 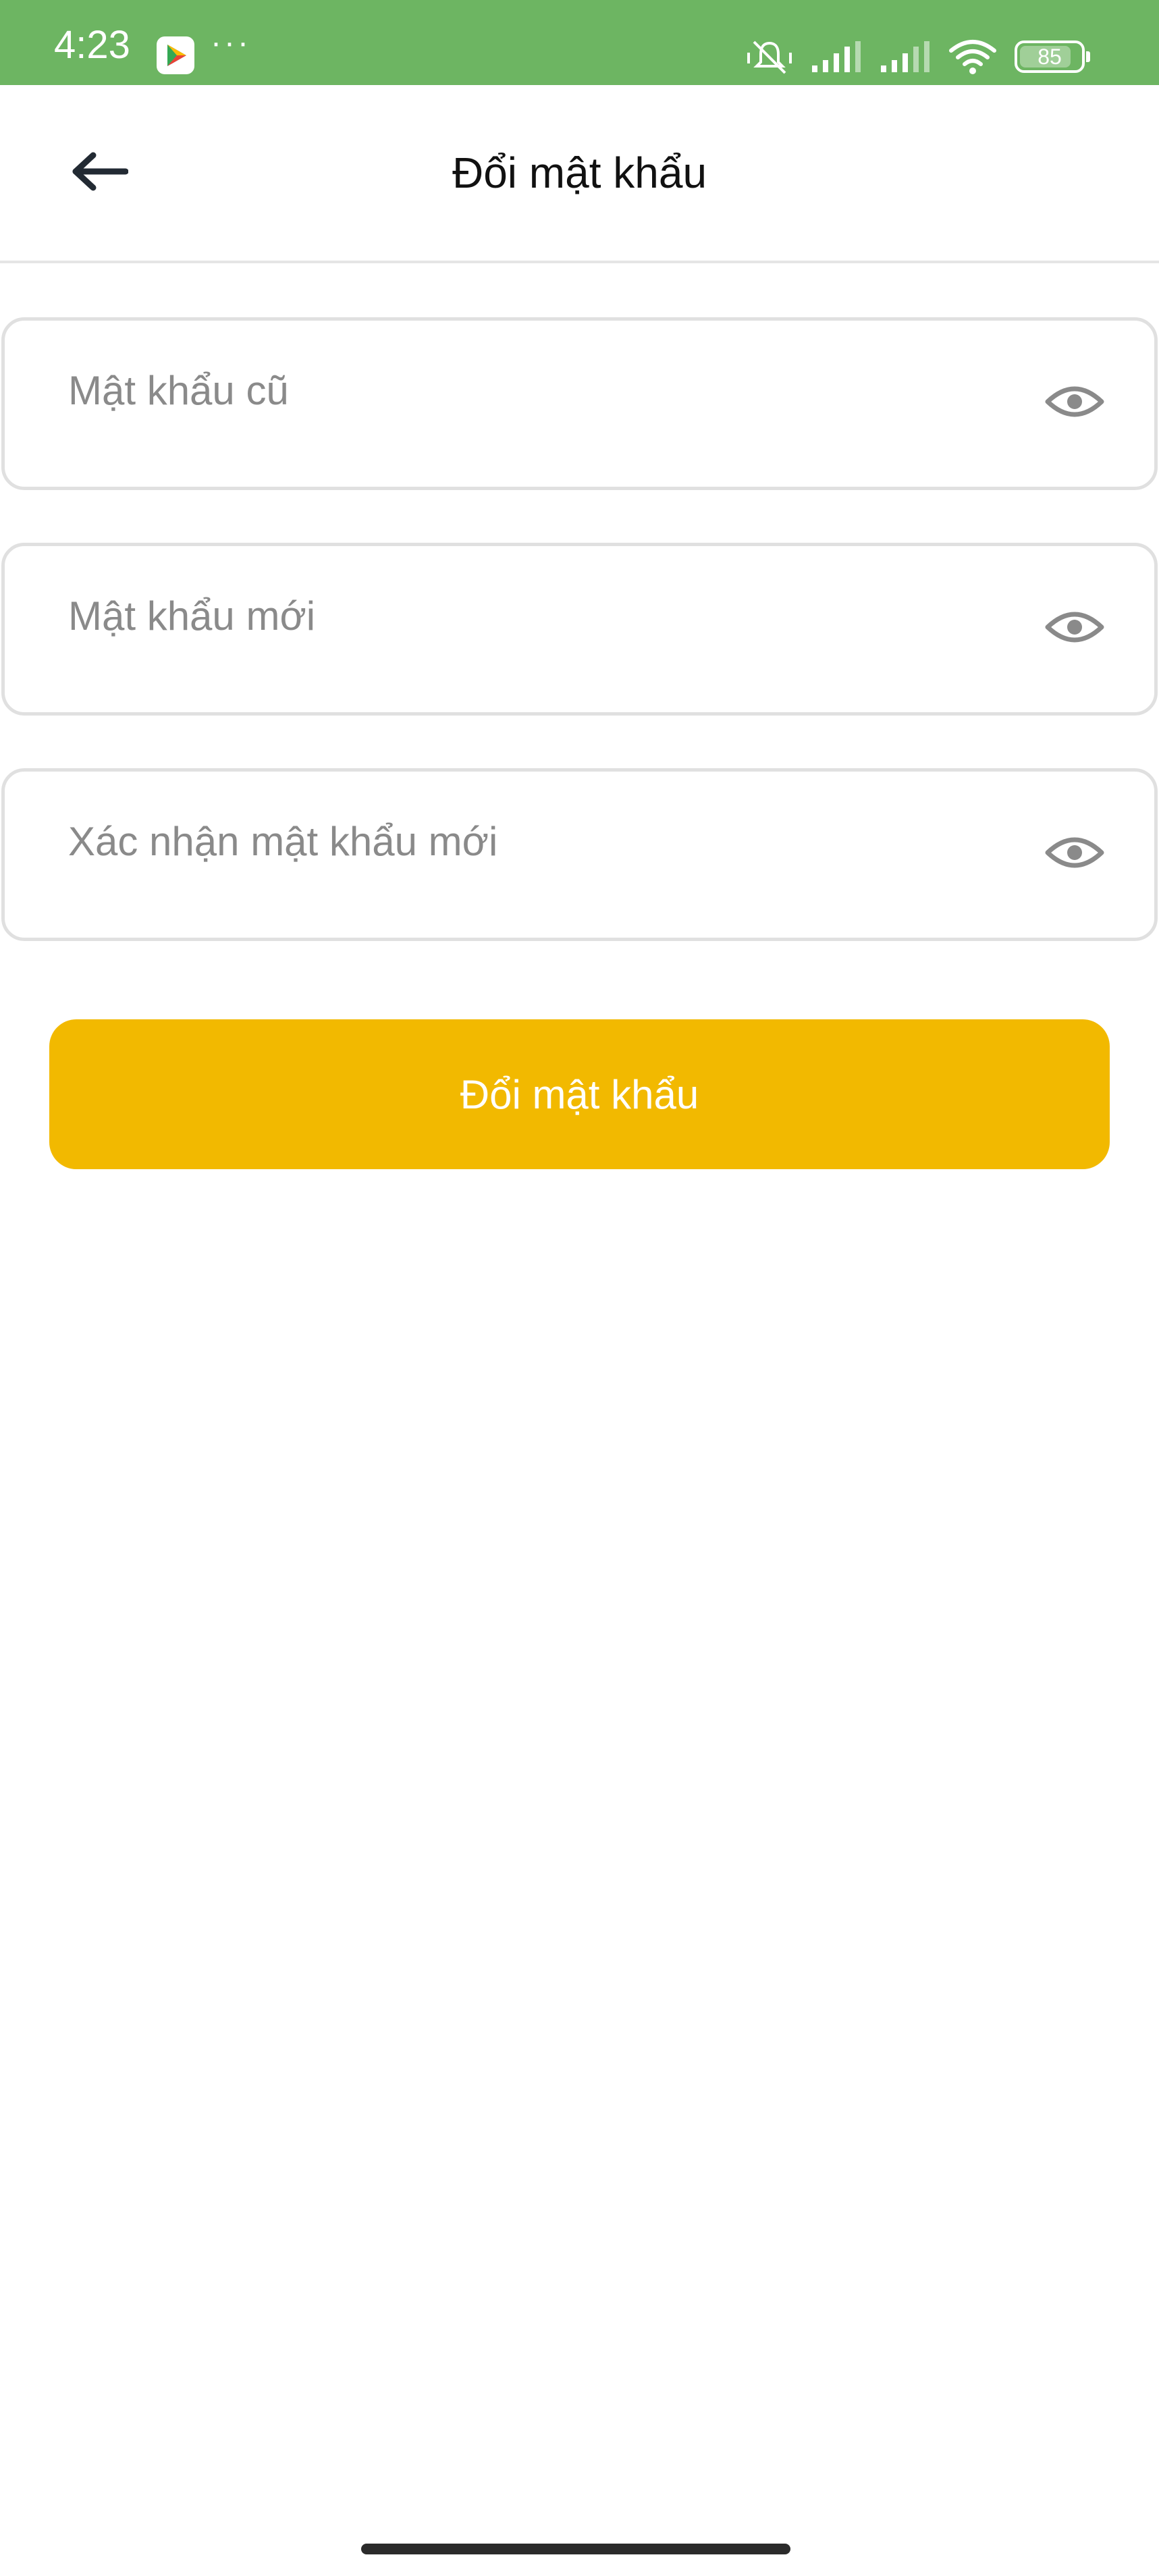 I want to click on home-indicator, so click(x=575, y=2549).